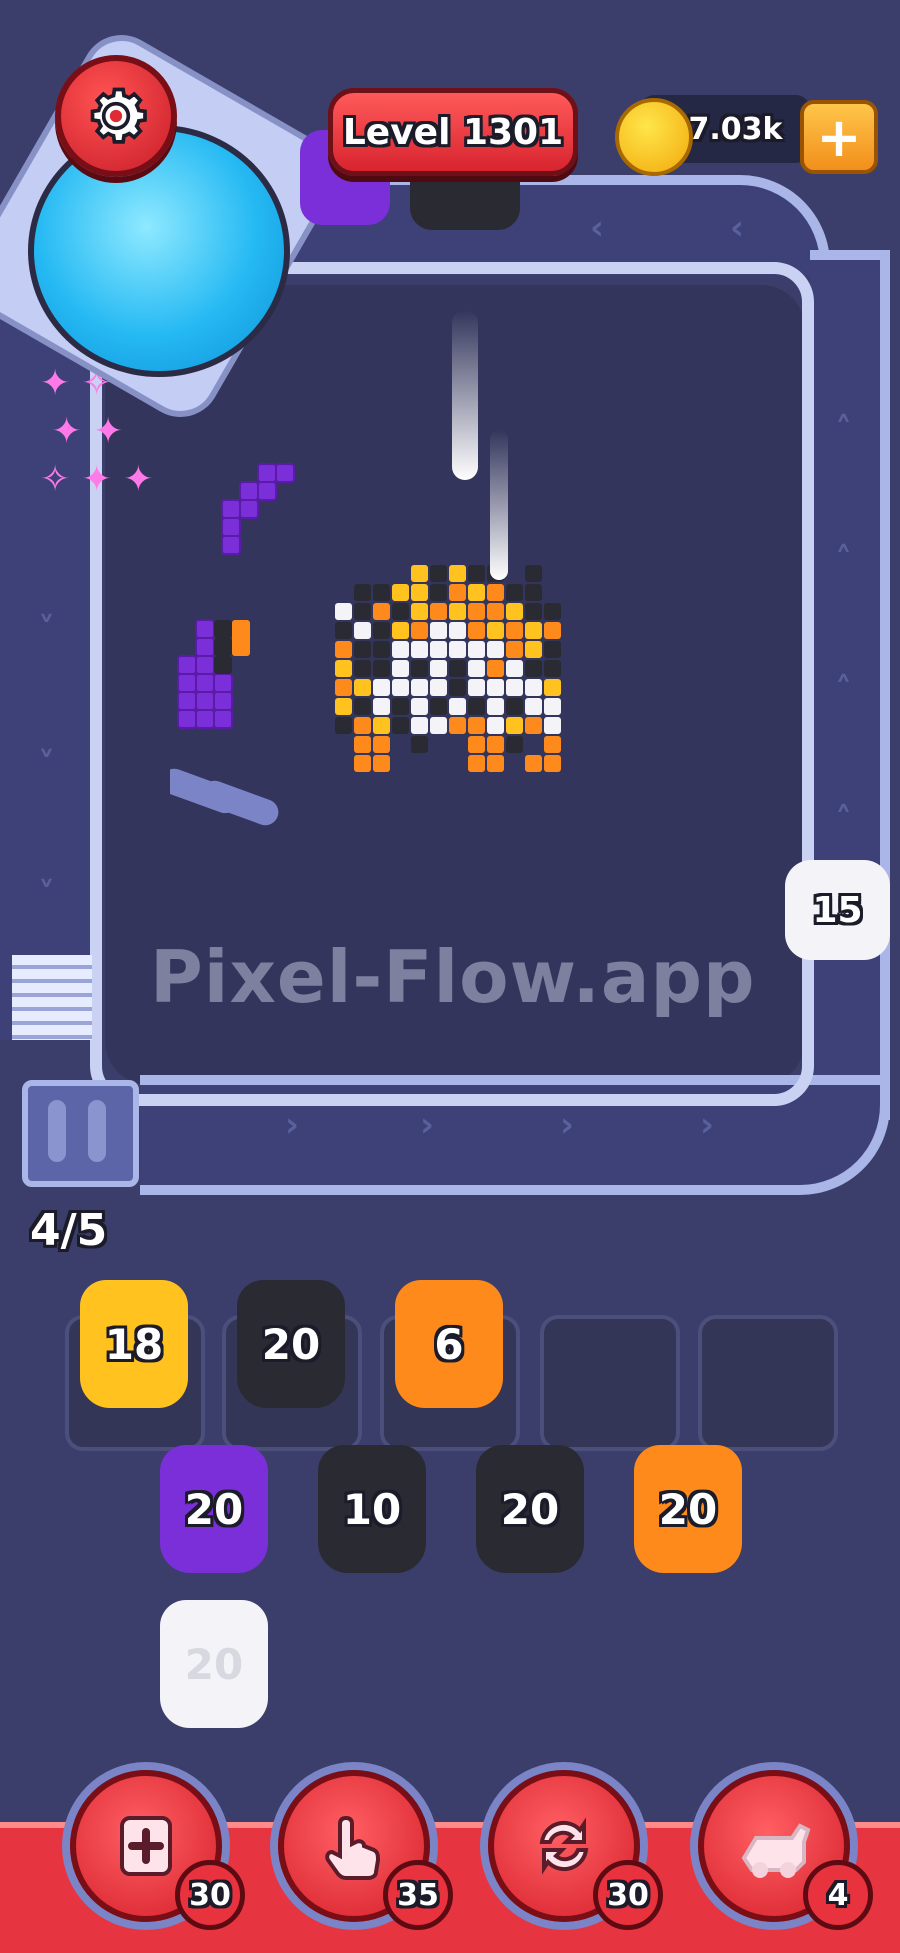 The height and width of the screenshot is (1953, 900). I want to click on dock-piece-yellow: 18, so click(134, 1344).